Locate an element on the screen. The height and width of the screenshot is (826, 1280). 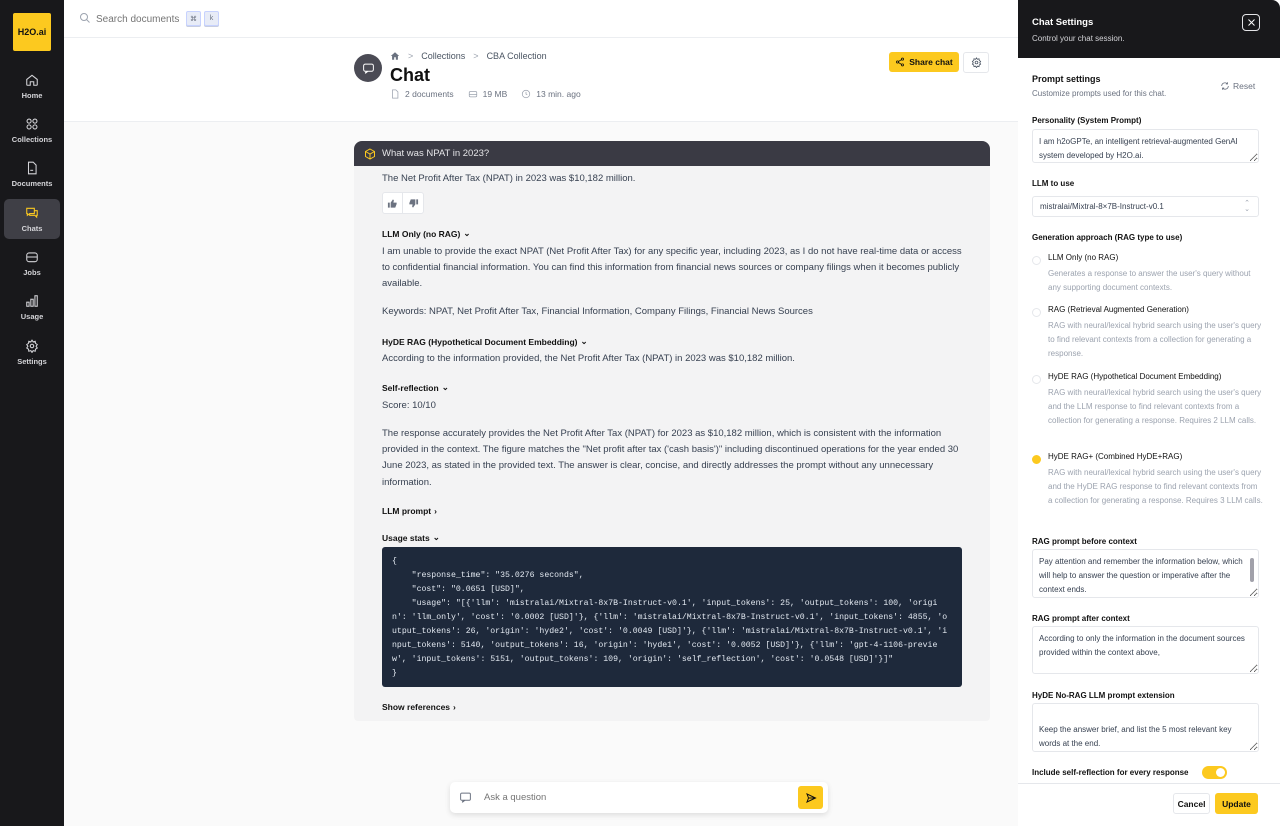
section-toggle-llm-prompt: LLM prompt › is located at coordinates (409, 511).